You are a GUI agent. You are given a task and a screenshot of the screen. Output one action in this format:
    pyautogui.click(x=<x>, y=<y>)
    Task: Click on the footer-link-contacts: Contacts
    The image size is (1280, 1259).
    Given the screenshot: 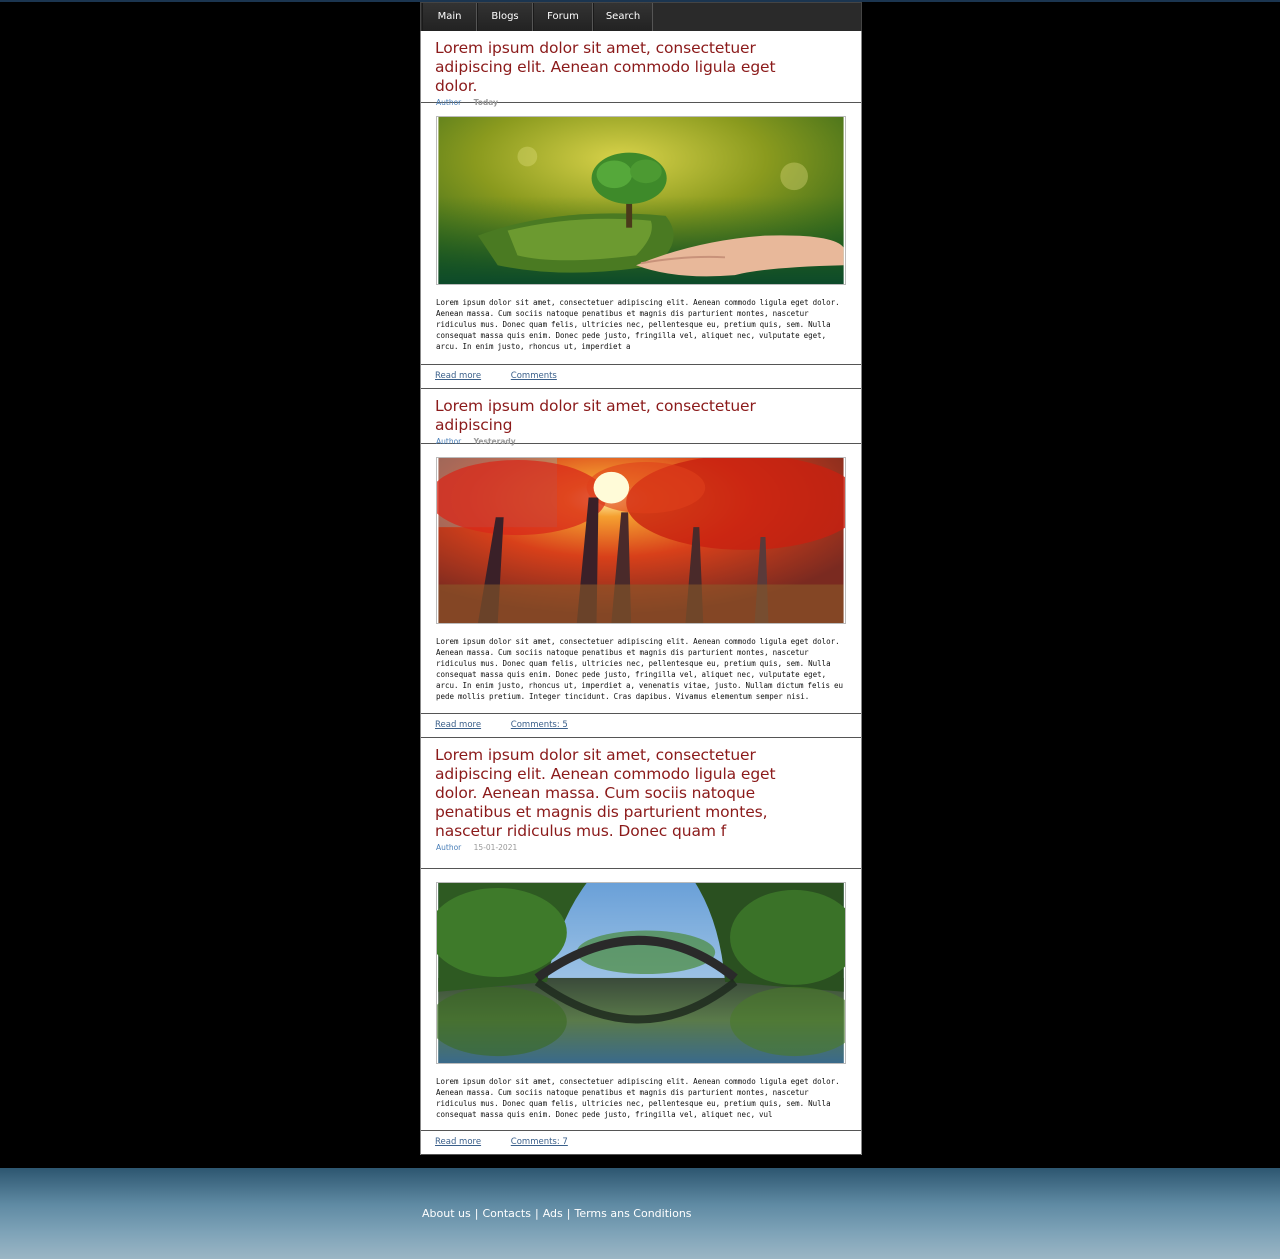 What is the action you would take?
    pyautogui.click(x=506, y=1213)
    